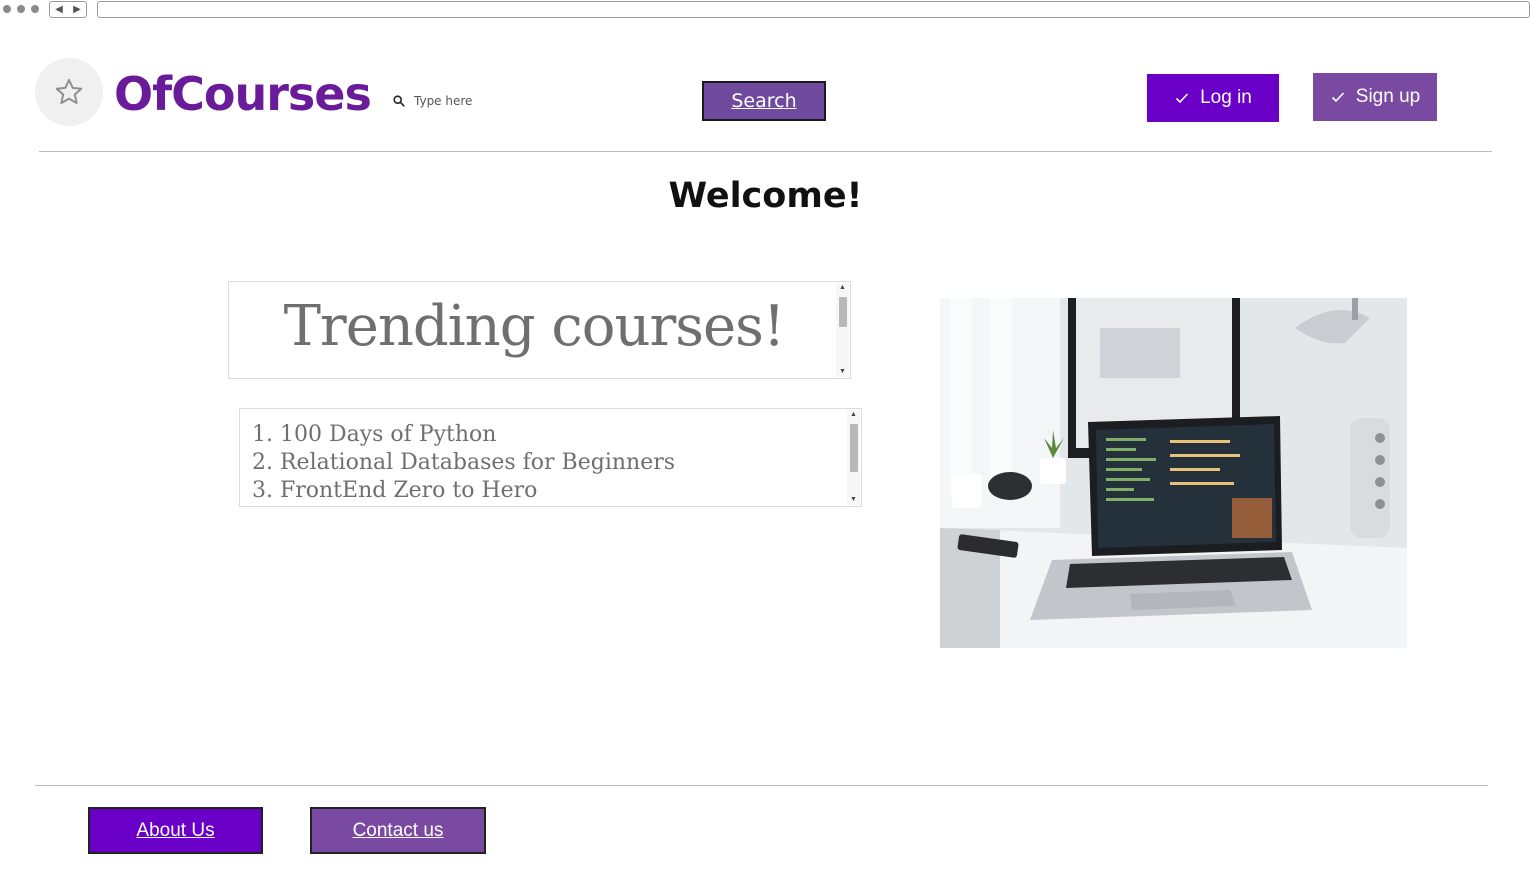 The height and width of the screenshot is (884, 1531). I want to click on header-divider, so click(765, 151).